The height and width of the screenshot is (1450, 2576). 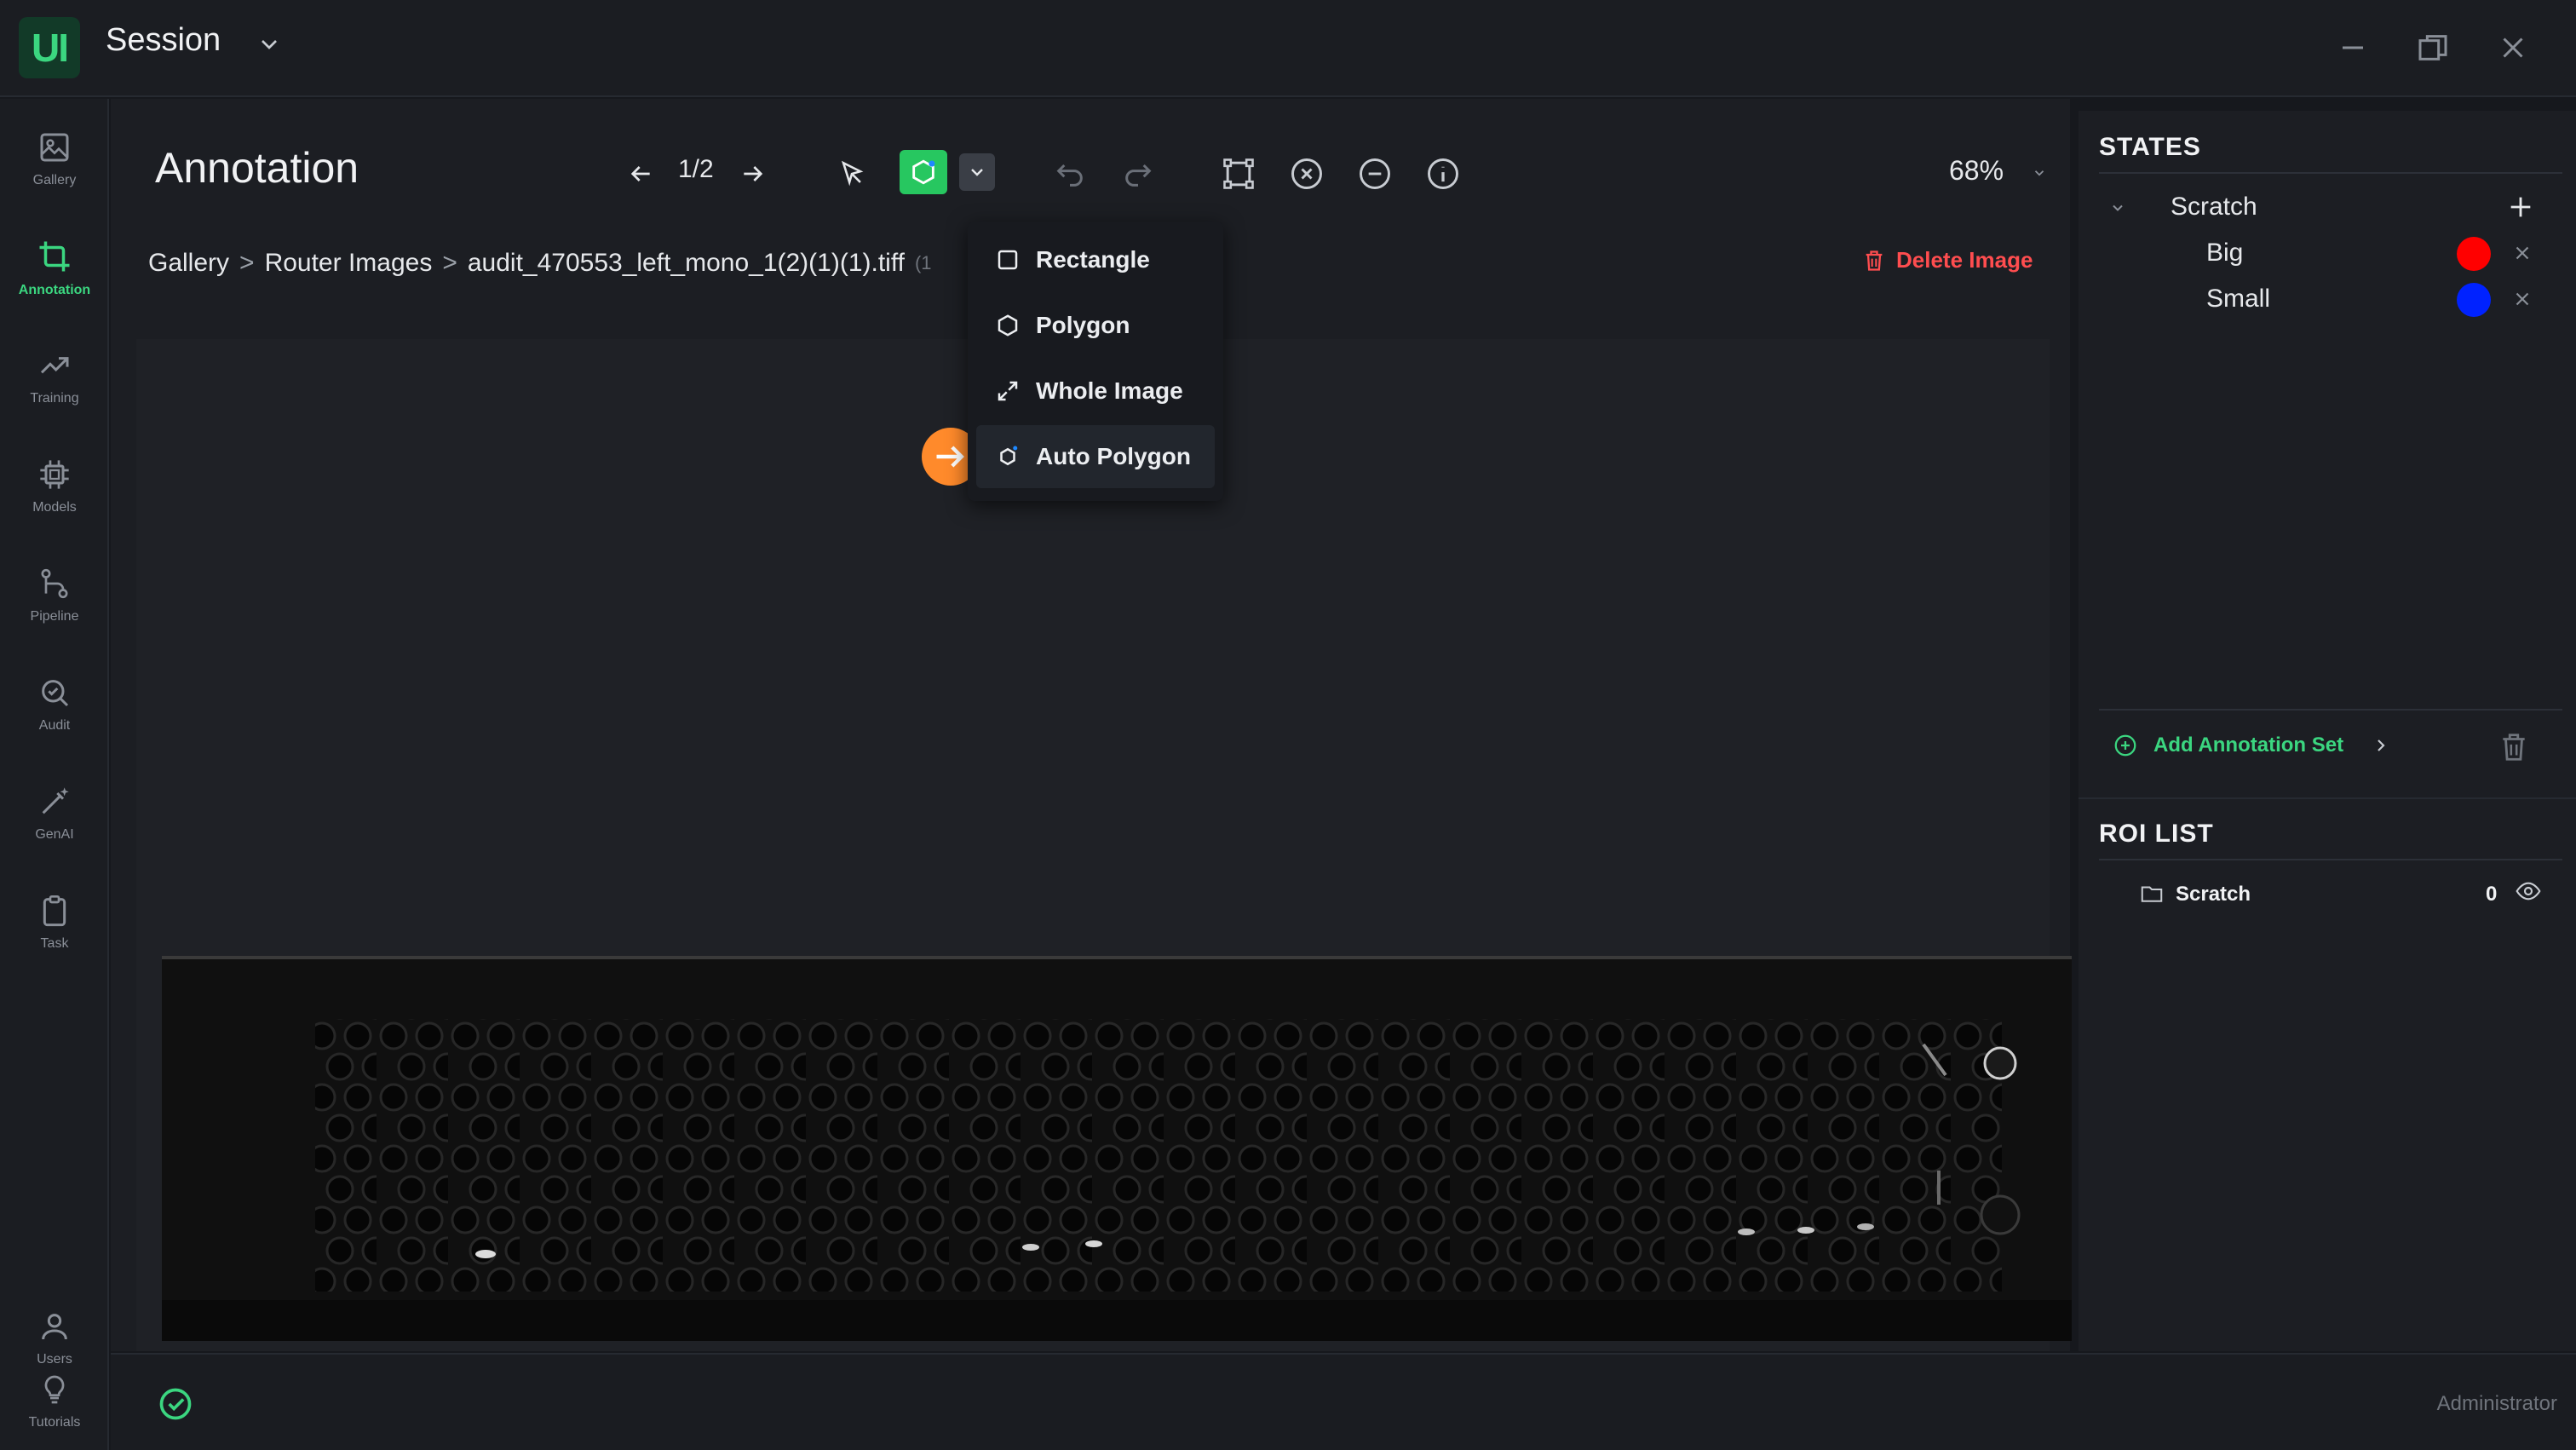 I want to click on nav-item-task: Task, so click(x=55, y=923).